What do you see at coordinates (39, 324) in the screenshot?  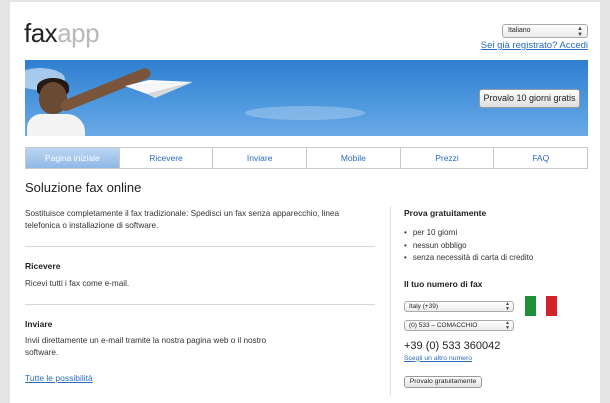 I see `send-title: Inviare` at bounding box center [39, 324].